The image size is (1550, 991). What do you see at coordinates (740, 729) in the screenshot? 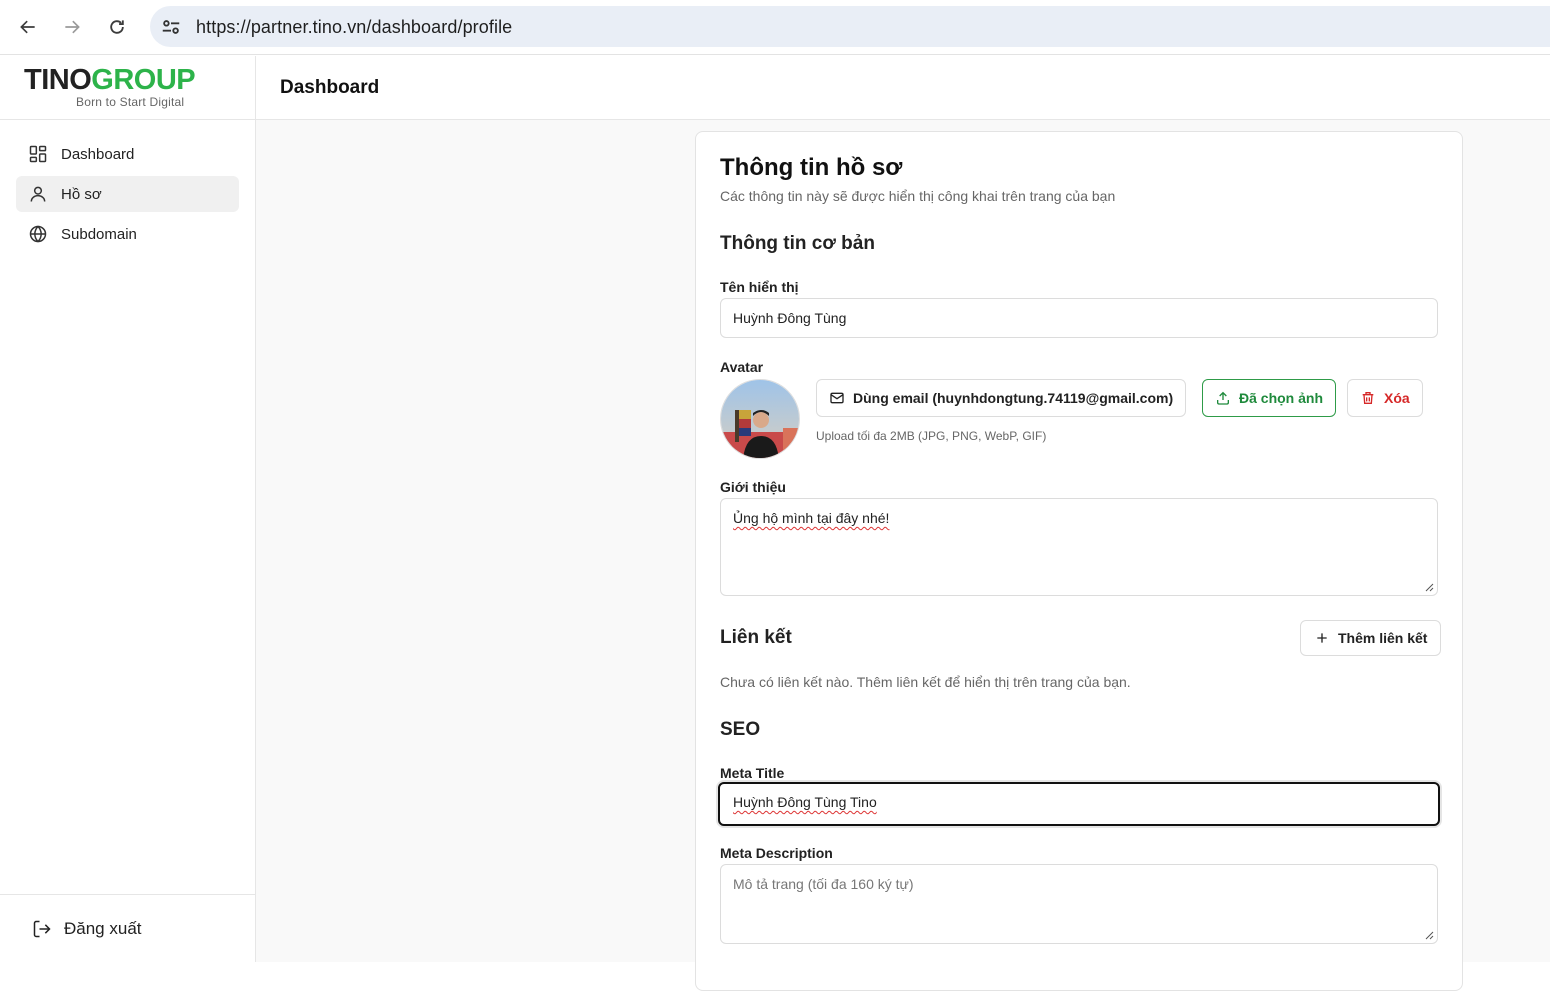
I see `seo-heading: SEO` at bounding box center [740, 729].